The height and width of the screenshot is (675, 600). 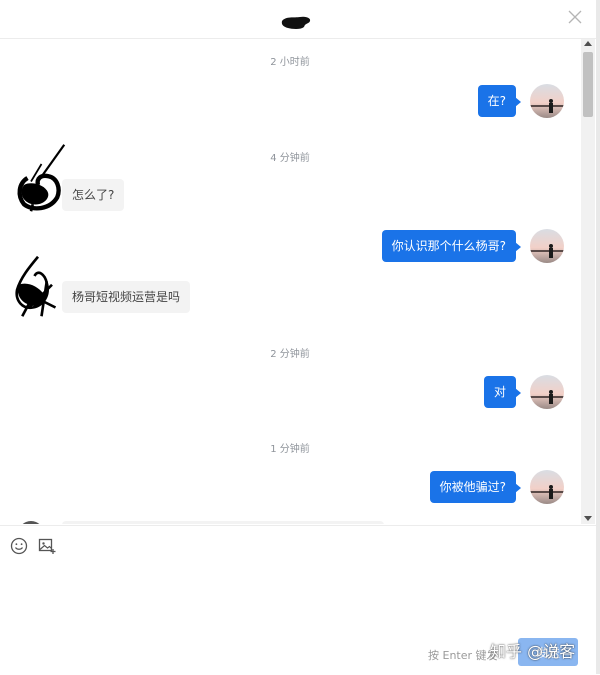 What do you see at coordinates (93, 195) in the screenshot?
I see `message-bubble-incoming: 怎么了?` at bounding box center [93, 195].